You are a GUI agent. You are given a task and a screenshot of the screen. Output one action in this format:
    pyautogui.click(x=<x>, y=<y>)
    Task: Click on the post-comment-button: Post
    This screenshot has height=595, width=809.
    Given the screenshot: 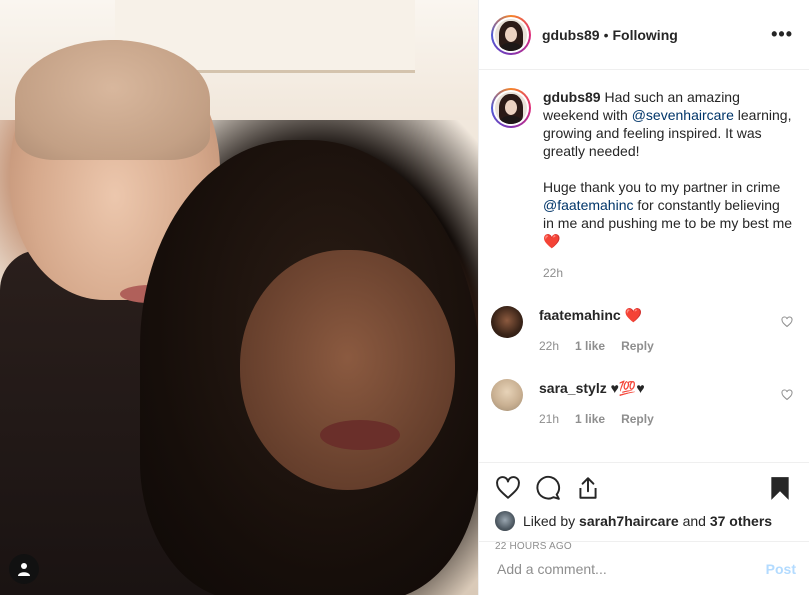 What is the action you would take?
    pyautogui.click(x=781, y=569)
    